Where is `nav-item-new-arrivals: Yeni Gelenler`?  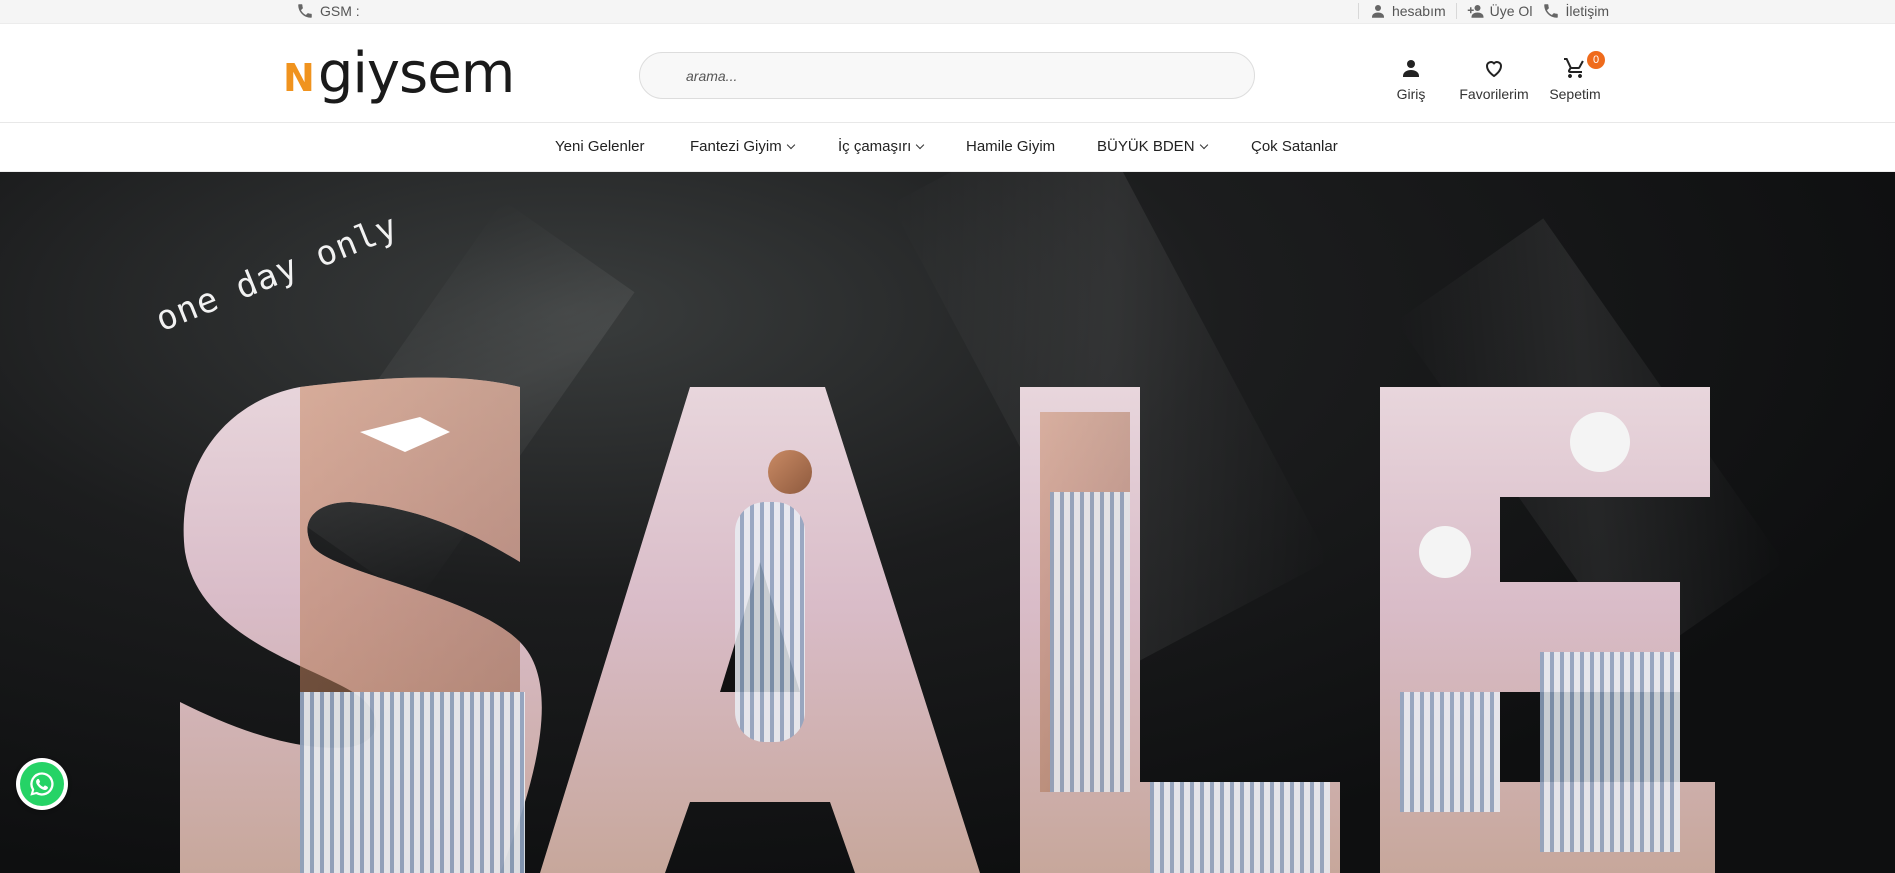 nav-item-new-arrivals: Yeni Gelenler is located at coordinates (600, 146).